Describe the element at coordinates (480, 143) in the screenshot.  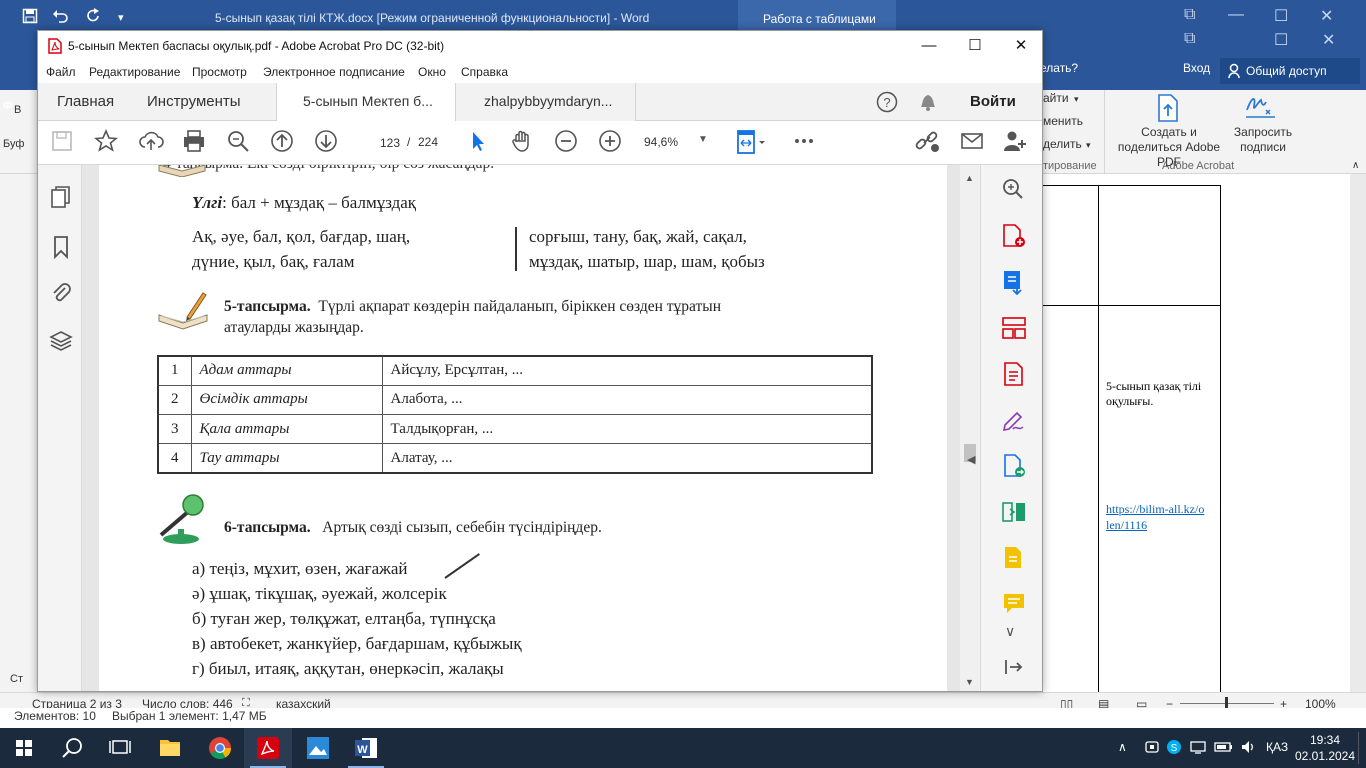
I see `select-tool-icon` at that location.